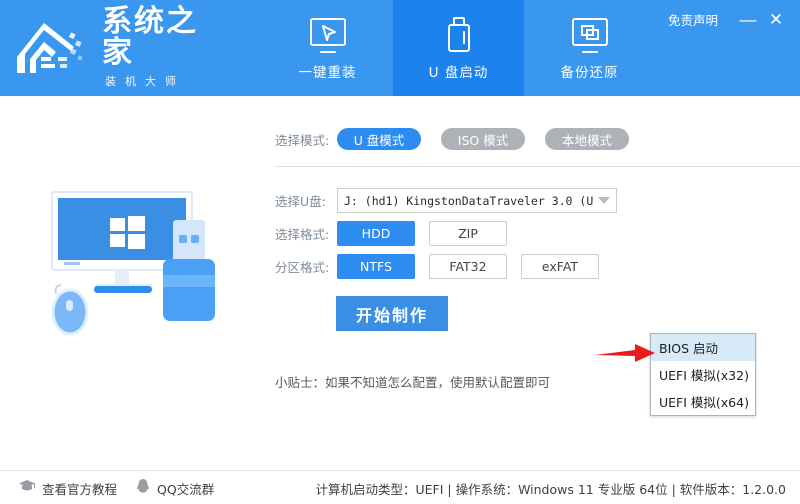  I want to click on link-qq-group: QQ交流群, so click(174, 488).